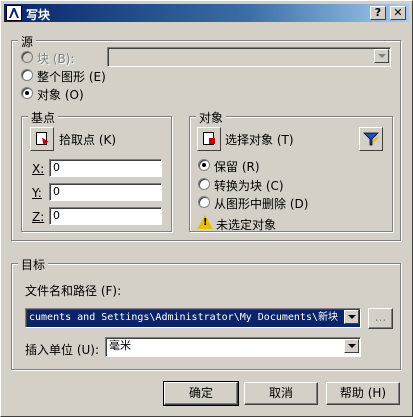  Describe the element at coordinates (105, 192) in the screenshot. I see `y-input: 0` at that location.